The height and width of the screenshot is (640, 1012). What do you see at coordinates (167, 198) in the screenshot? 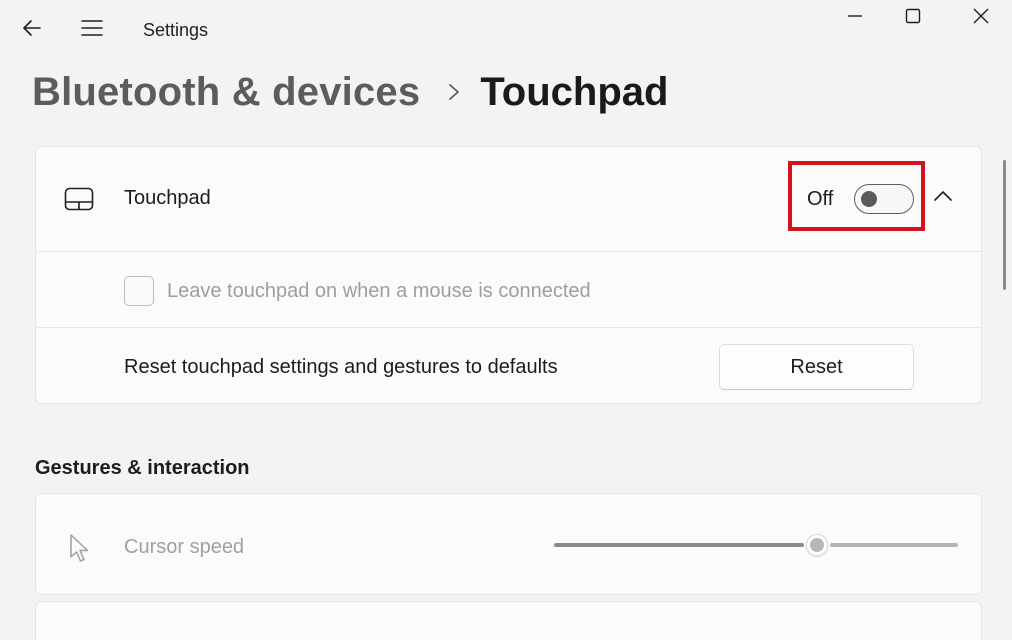
I see `touchpad-label: Touchpad` at bounding box center [167, 198].